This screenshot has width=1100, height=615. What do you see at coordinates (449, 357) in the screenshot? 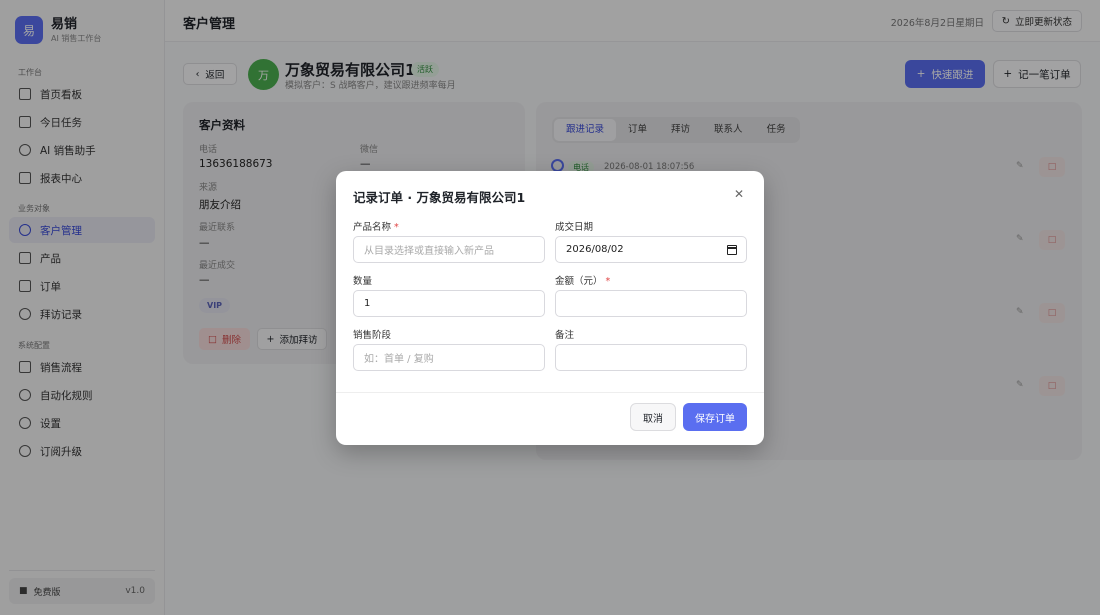
I see `stage-input: 如：首单 / 复购` at bounding box center [449, 357].